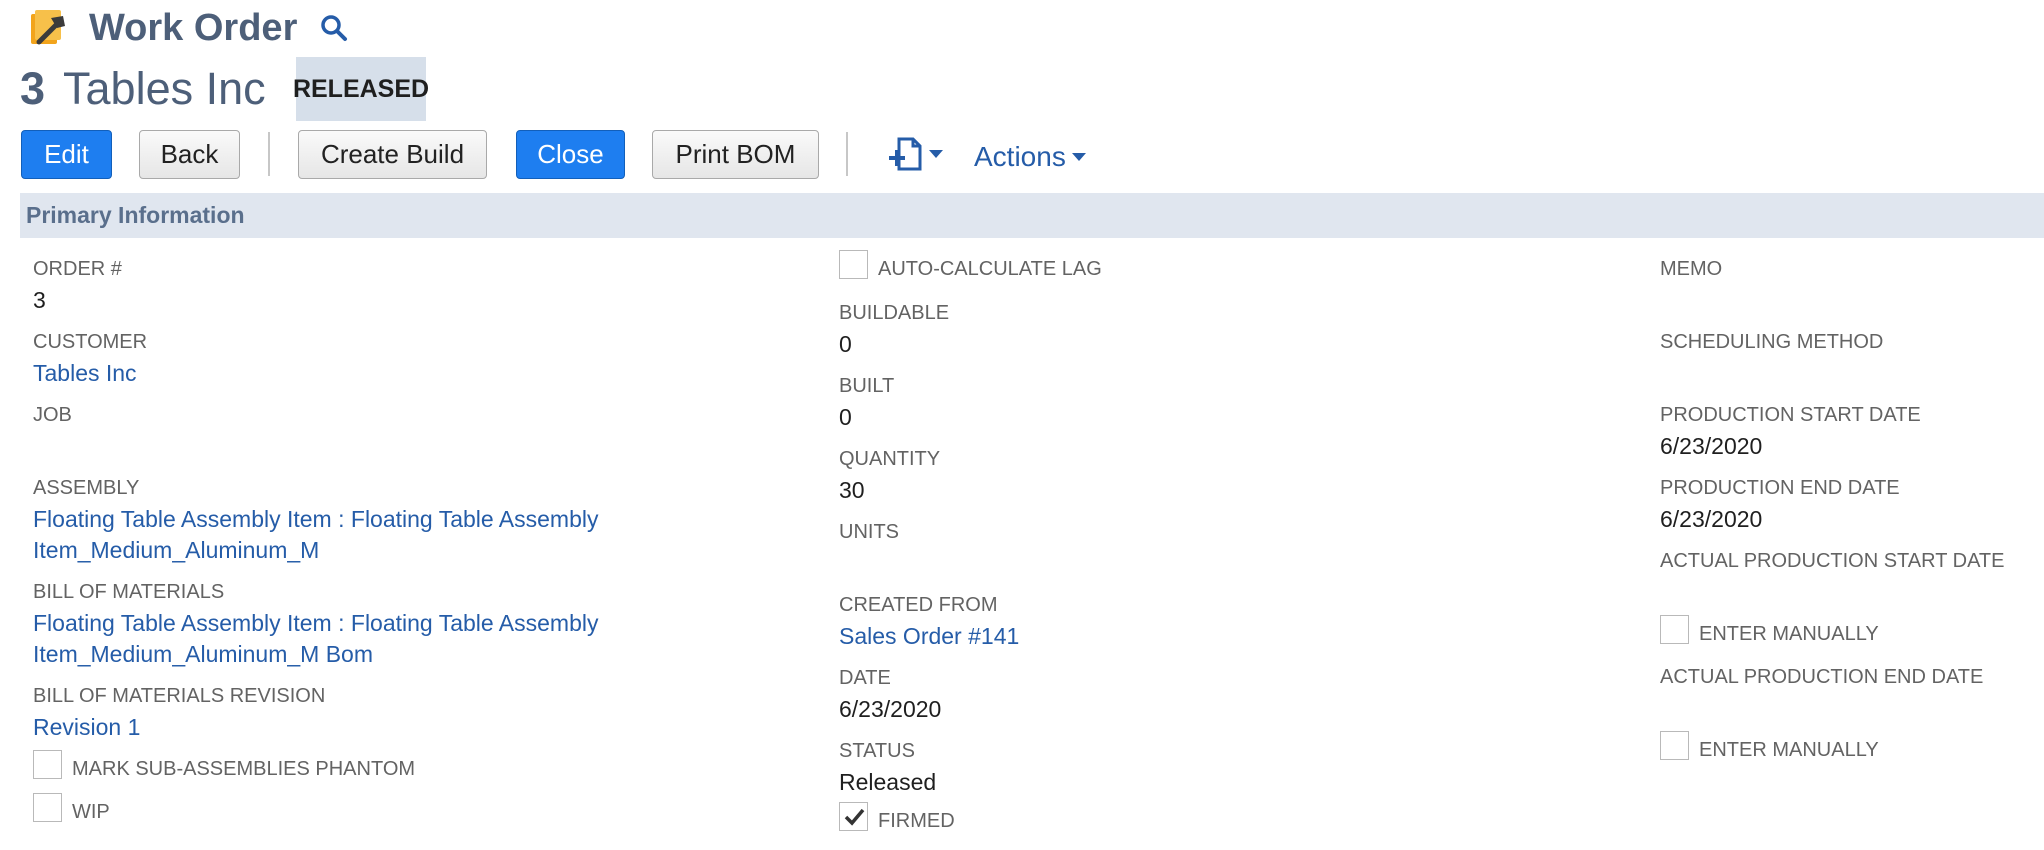  I want to click on field-label: BILL OF MATERIALS, so click(129, 592).